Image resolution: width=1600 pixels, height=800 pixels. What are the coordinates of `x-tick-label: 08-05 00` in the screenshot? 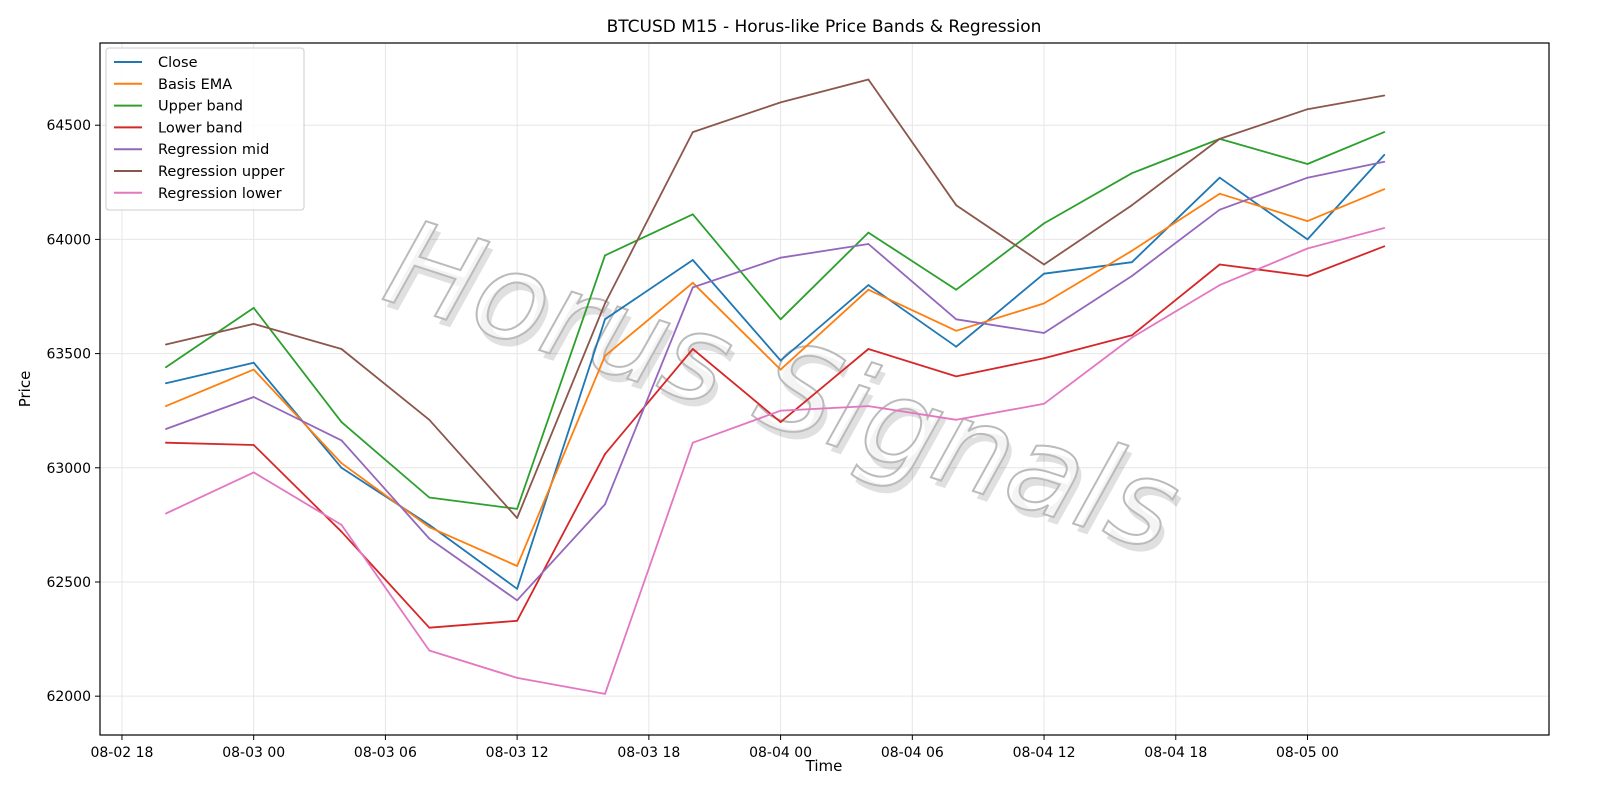 It's located at (1307, 753).